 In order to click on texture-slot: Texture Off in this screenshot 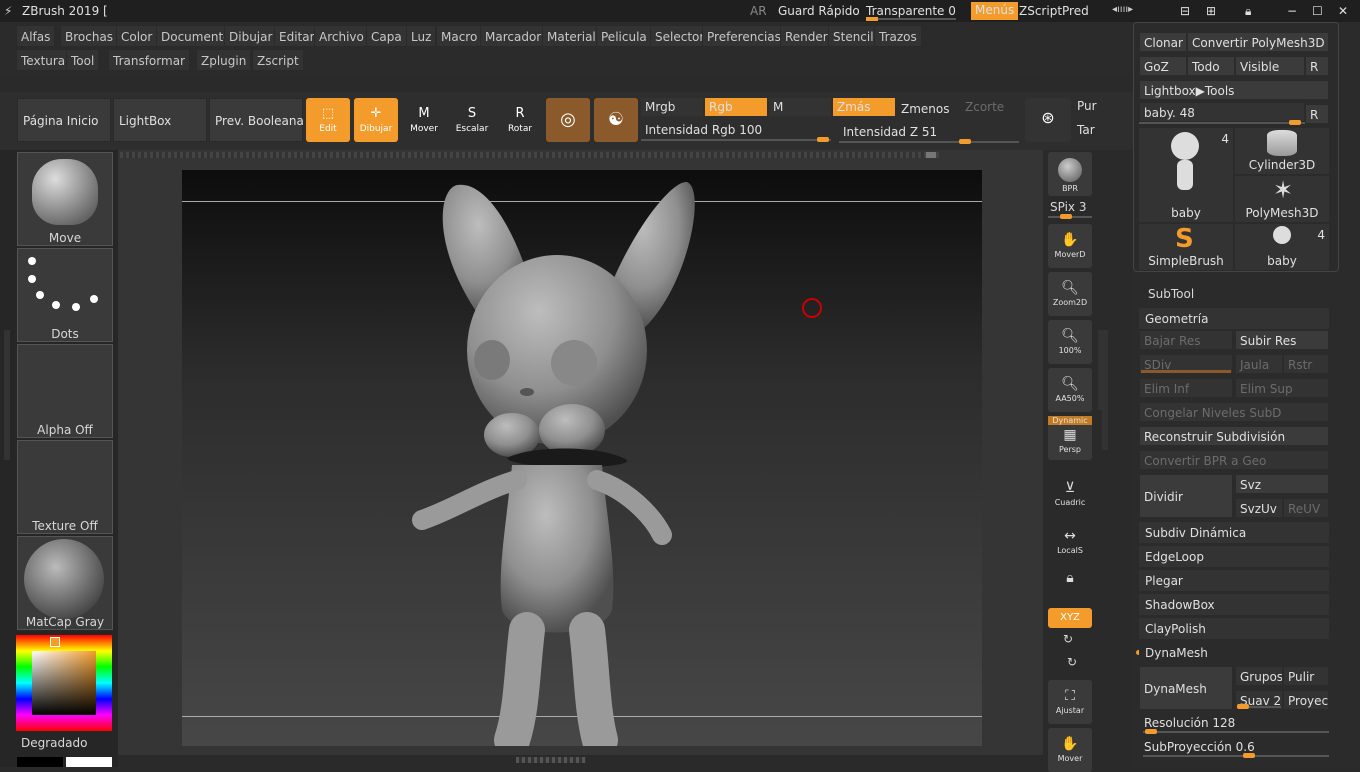, I will do `click(65, 487)`.